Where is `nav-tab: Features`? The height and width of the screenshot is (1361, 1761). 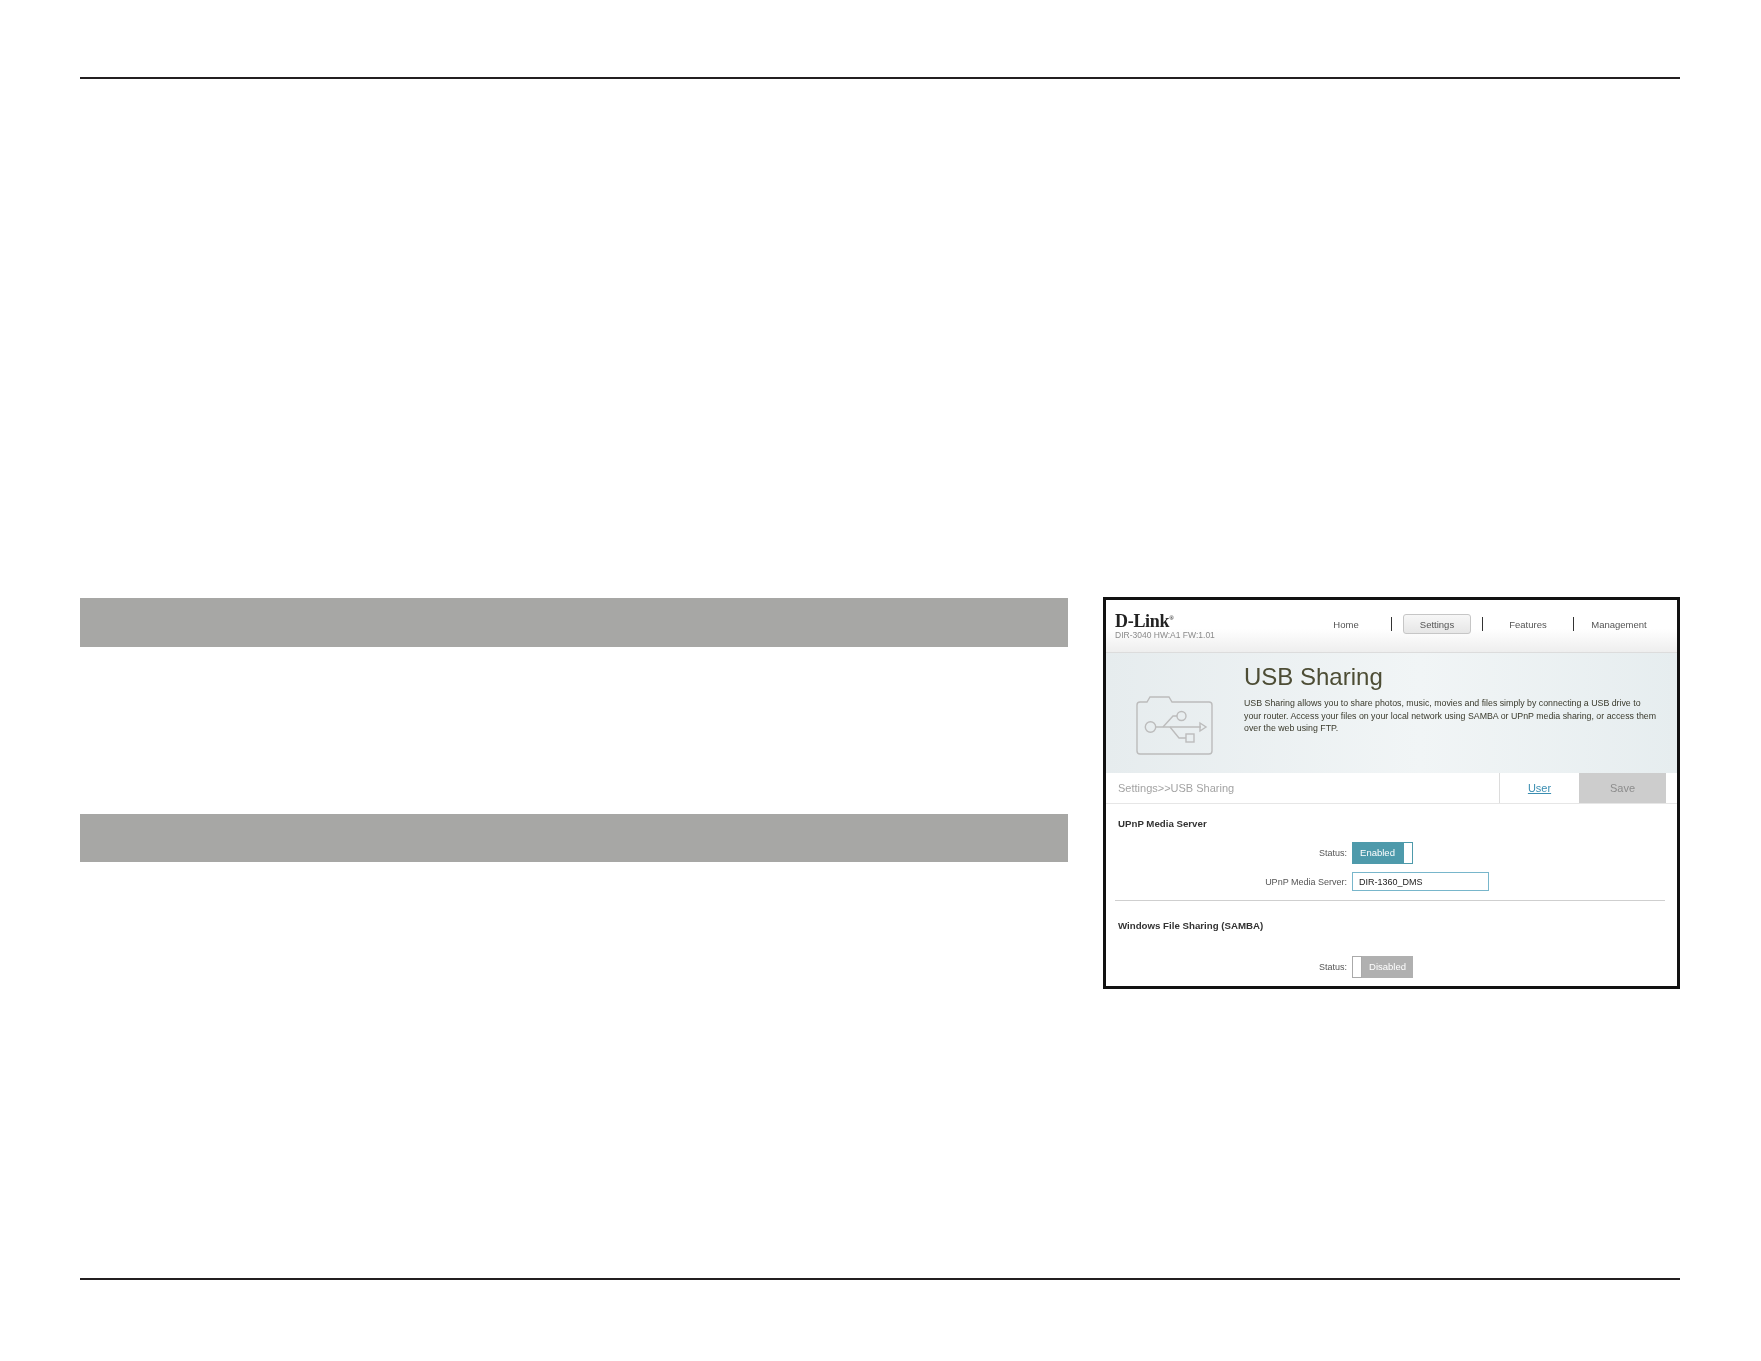 nav-tab: Features is located at coordinates (1528, 624).